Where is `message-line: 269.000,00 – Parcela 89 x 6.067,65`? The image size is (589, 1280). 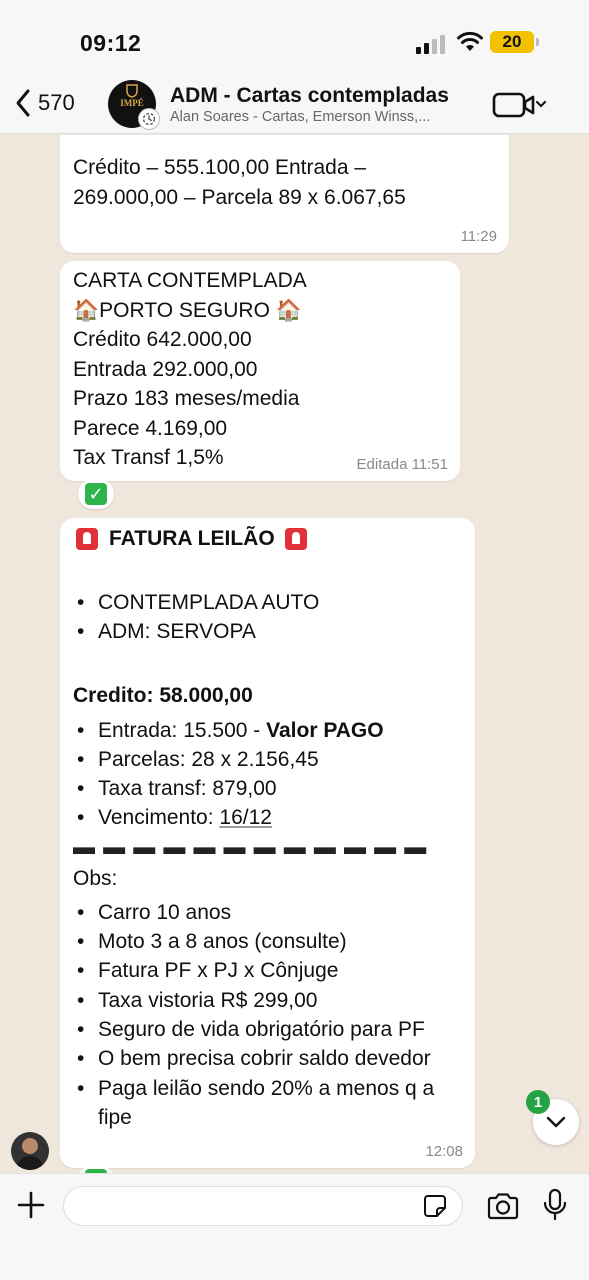
message-line: 269.000,00 – Parcela 89 x 6.067,65 is located at coordinates (239, 197).